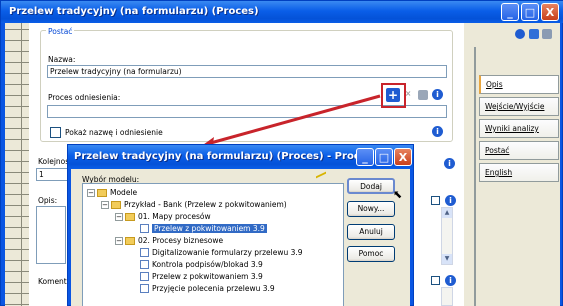  What do you see at coordinates (365, 157) in the screenshot?
I see `dialog-minimize-button: _` at bounding box center [365, 157].